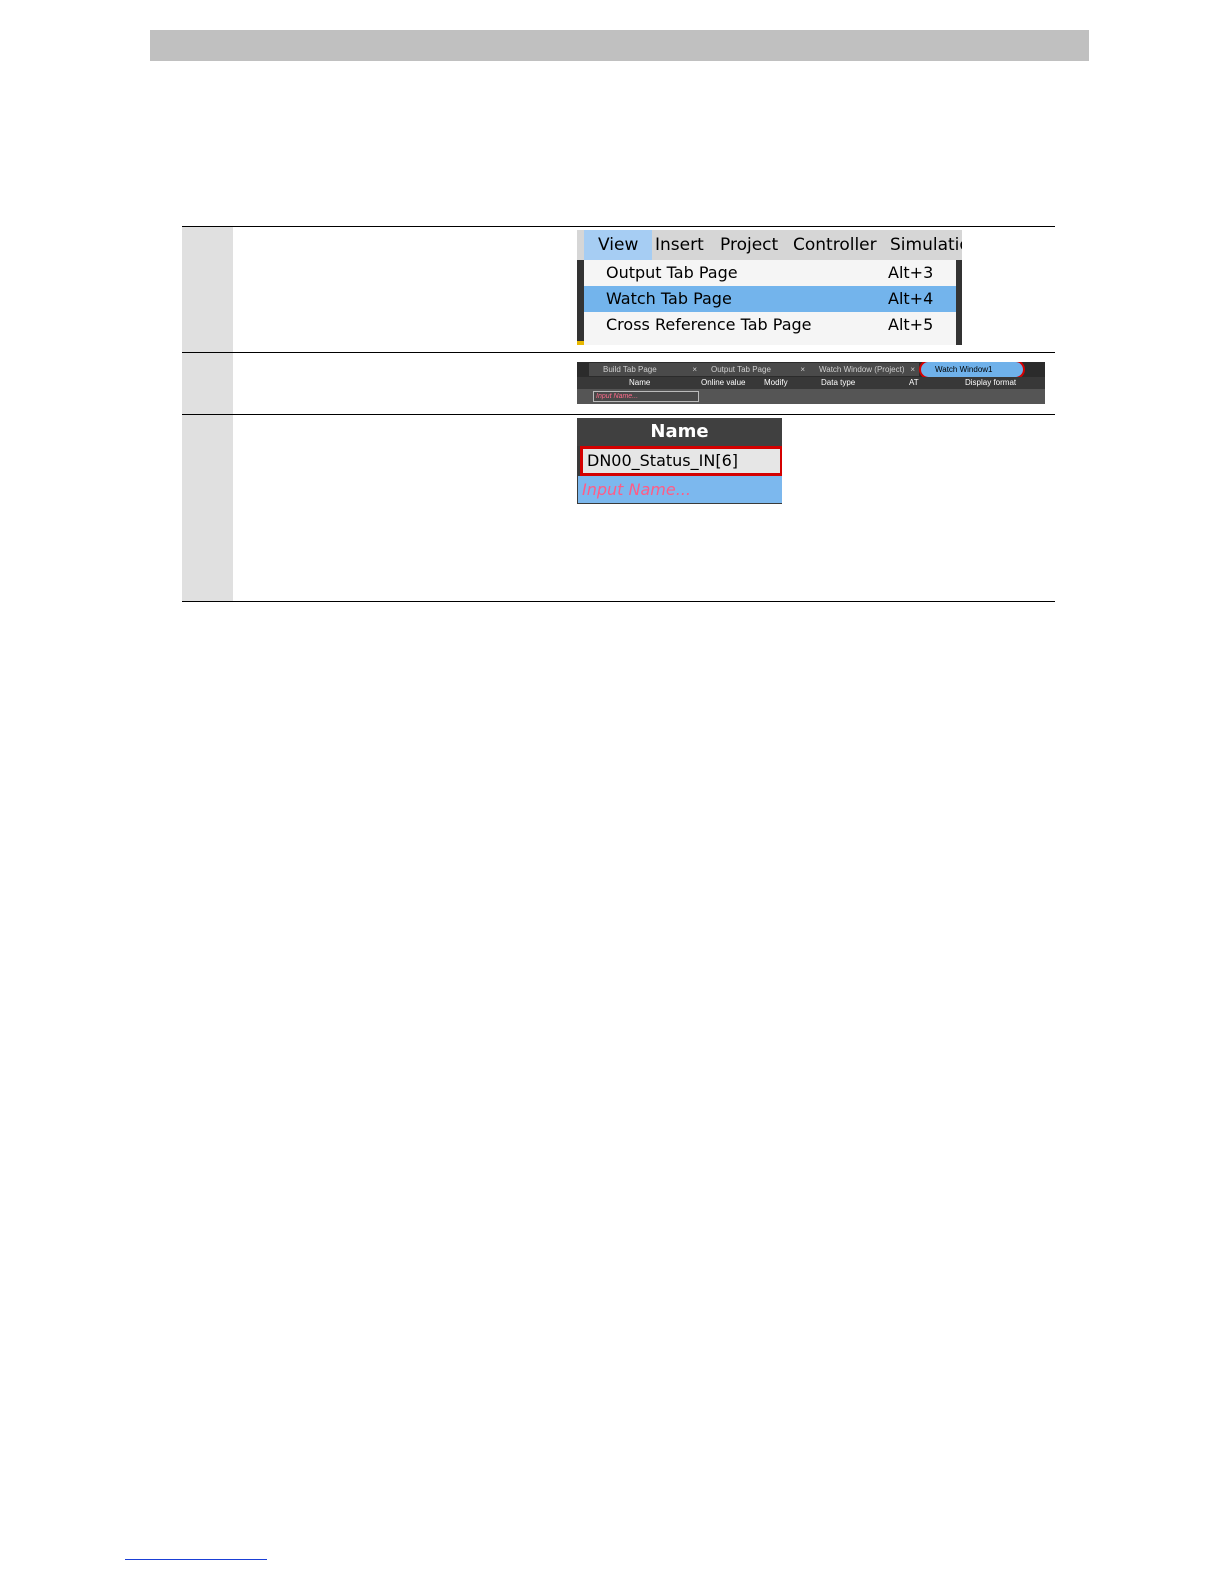 The image size is (1224, 1584). What do you see at coordinates (618, 245) in the screenshot?
I see `menu-view: View` at bounding box center [618, 245].